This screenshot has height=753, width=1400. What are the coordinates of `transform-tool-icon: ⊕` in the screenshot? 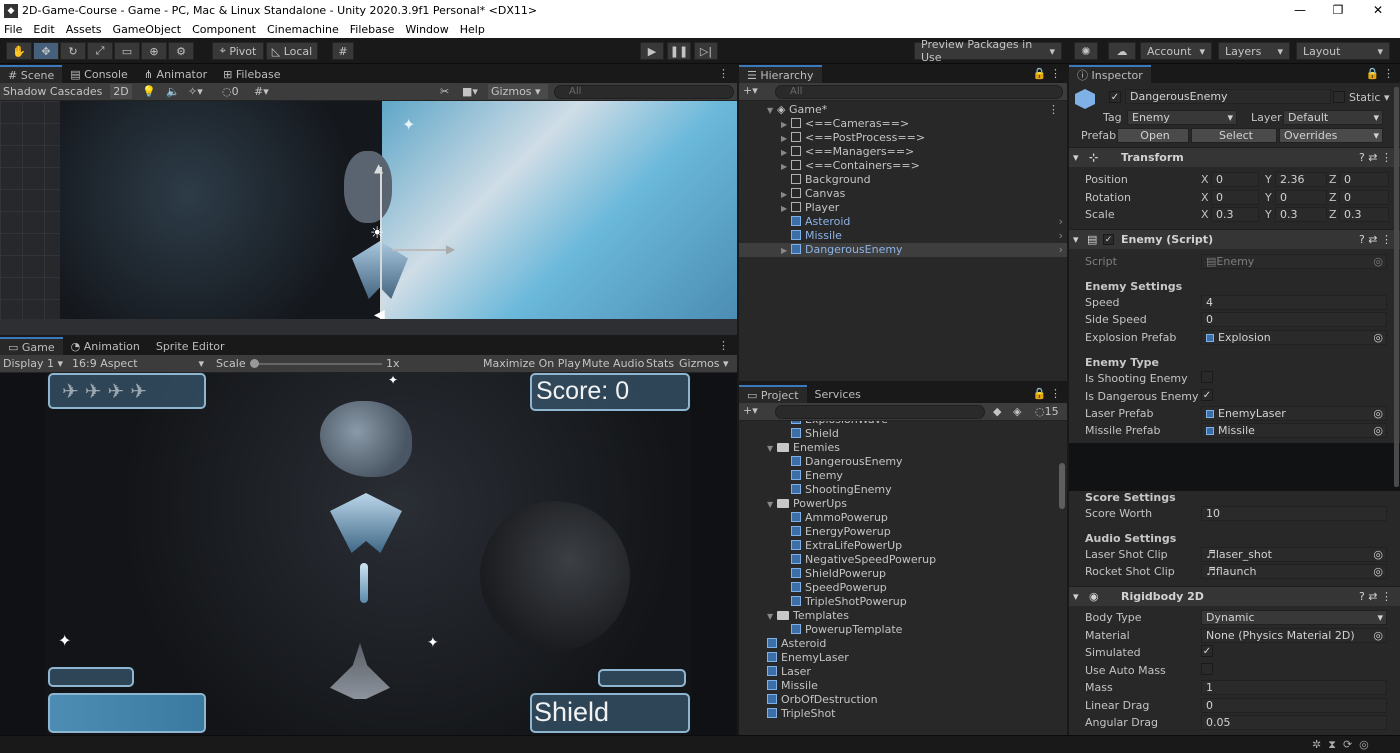 It's located at (154, 51).